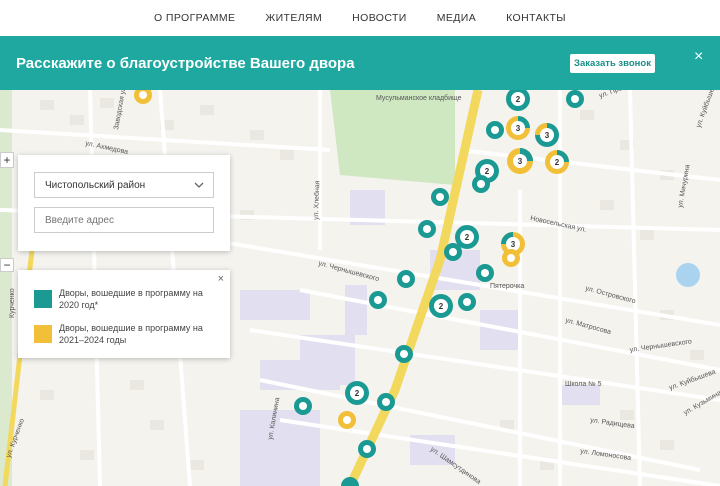 The width and height of the screenshot is (720, 486). What do you see at coordinates (7, 265) in the screenshot?
I see `zoom-out-button: −` at bounding box center [7, 265].